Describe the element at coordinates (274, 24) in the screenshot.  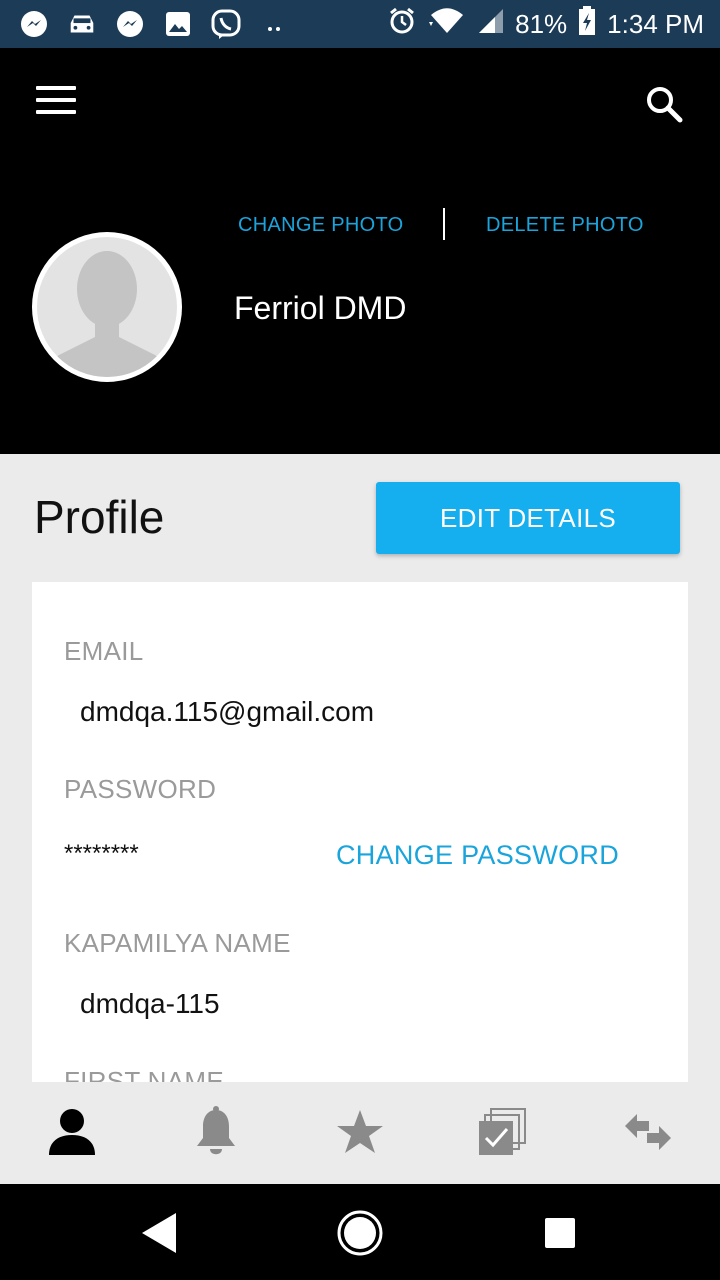
I see `more-dots-icon` at that location.